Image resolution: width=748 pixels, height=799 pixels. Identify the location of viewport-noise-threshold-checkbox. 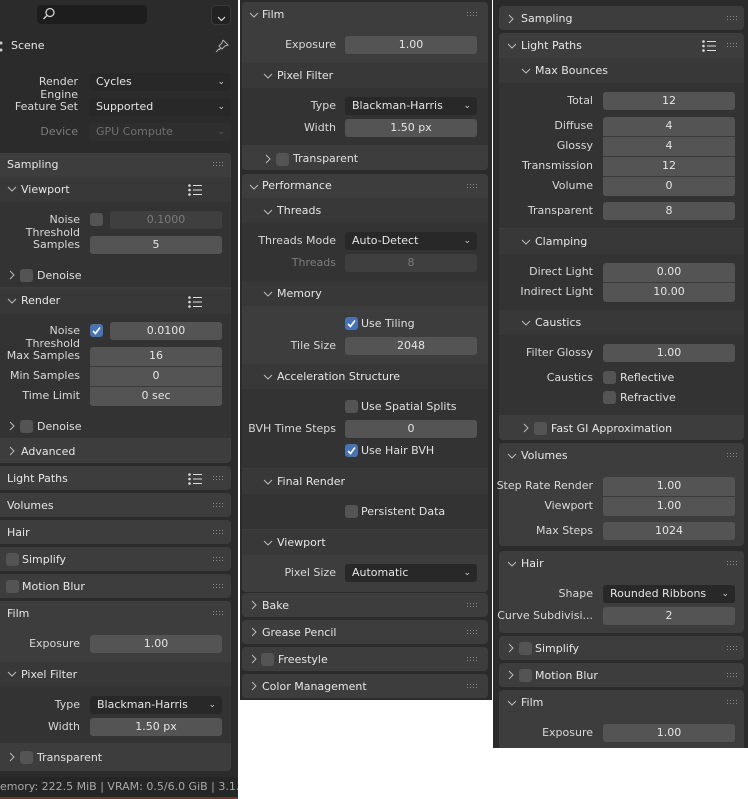
(96, 219).